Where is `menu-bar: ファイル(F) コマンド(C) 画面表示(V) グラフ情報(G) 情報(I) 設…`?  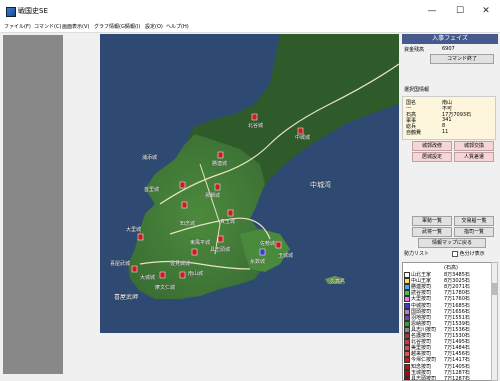
menu-bar: ファイル(F) コマンド(C) 画面表示(V) グラフ情報(G) 情報(I) 設… is located at coordinates (250, 27).